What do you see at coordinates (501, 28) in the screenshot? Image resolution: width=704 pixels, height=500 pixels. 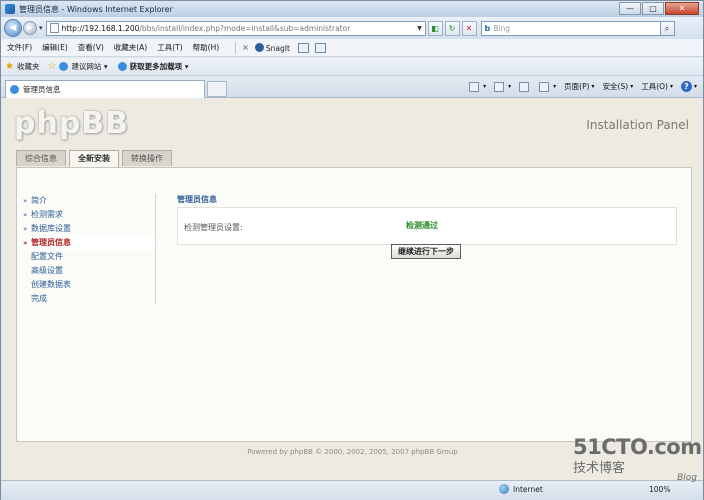 I see `search-placeholder: Bing` at bounding box center [501, 28].